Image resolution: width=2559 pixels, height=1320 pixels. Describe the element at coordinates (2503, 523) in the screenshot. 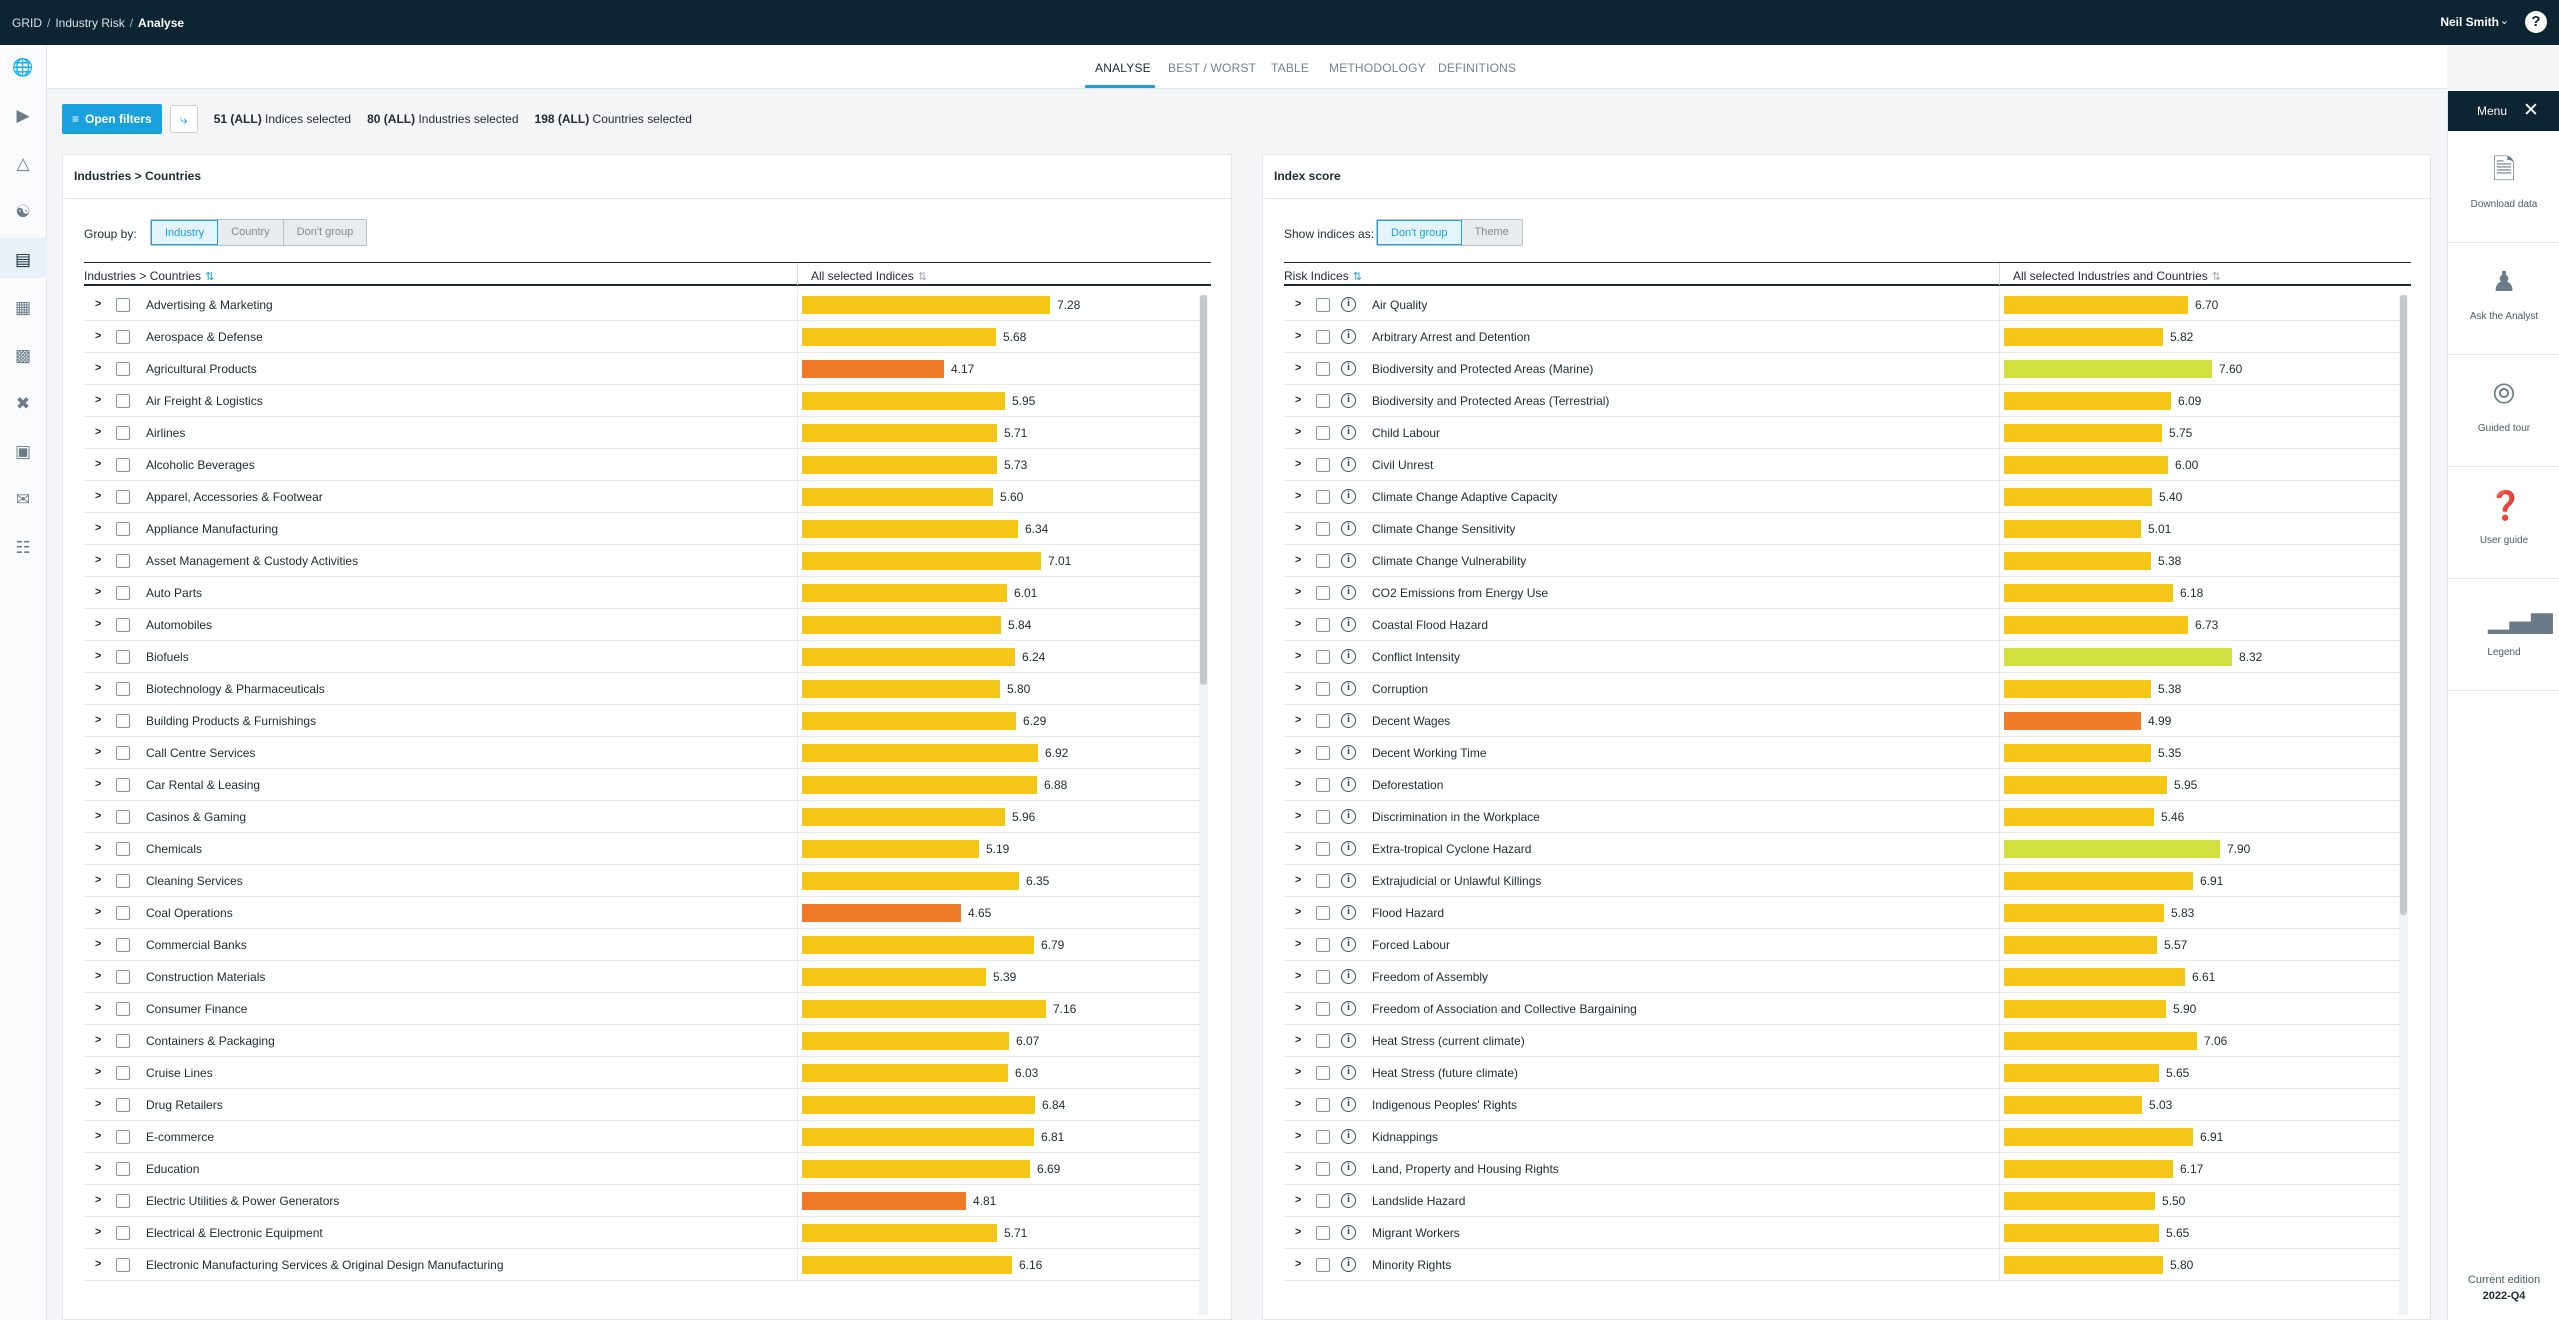

I see `user-guide-button: ❓ User guide` at that location.